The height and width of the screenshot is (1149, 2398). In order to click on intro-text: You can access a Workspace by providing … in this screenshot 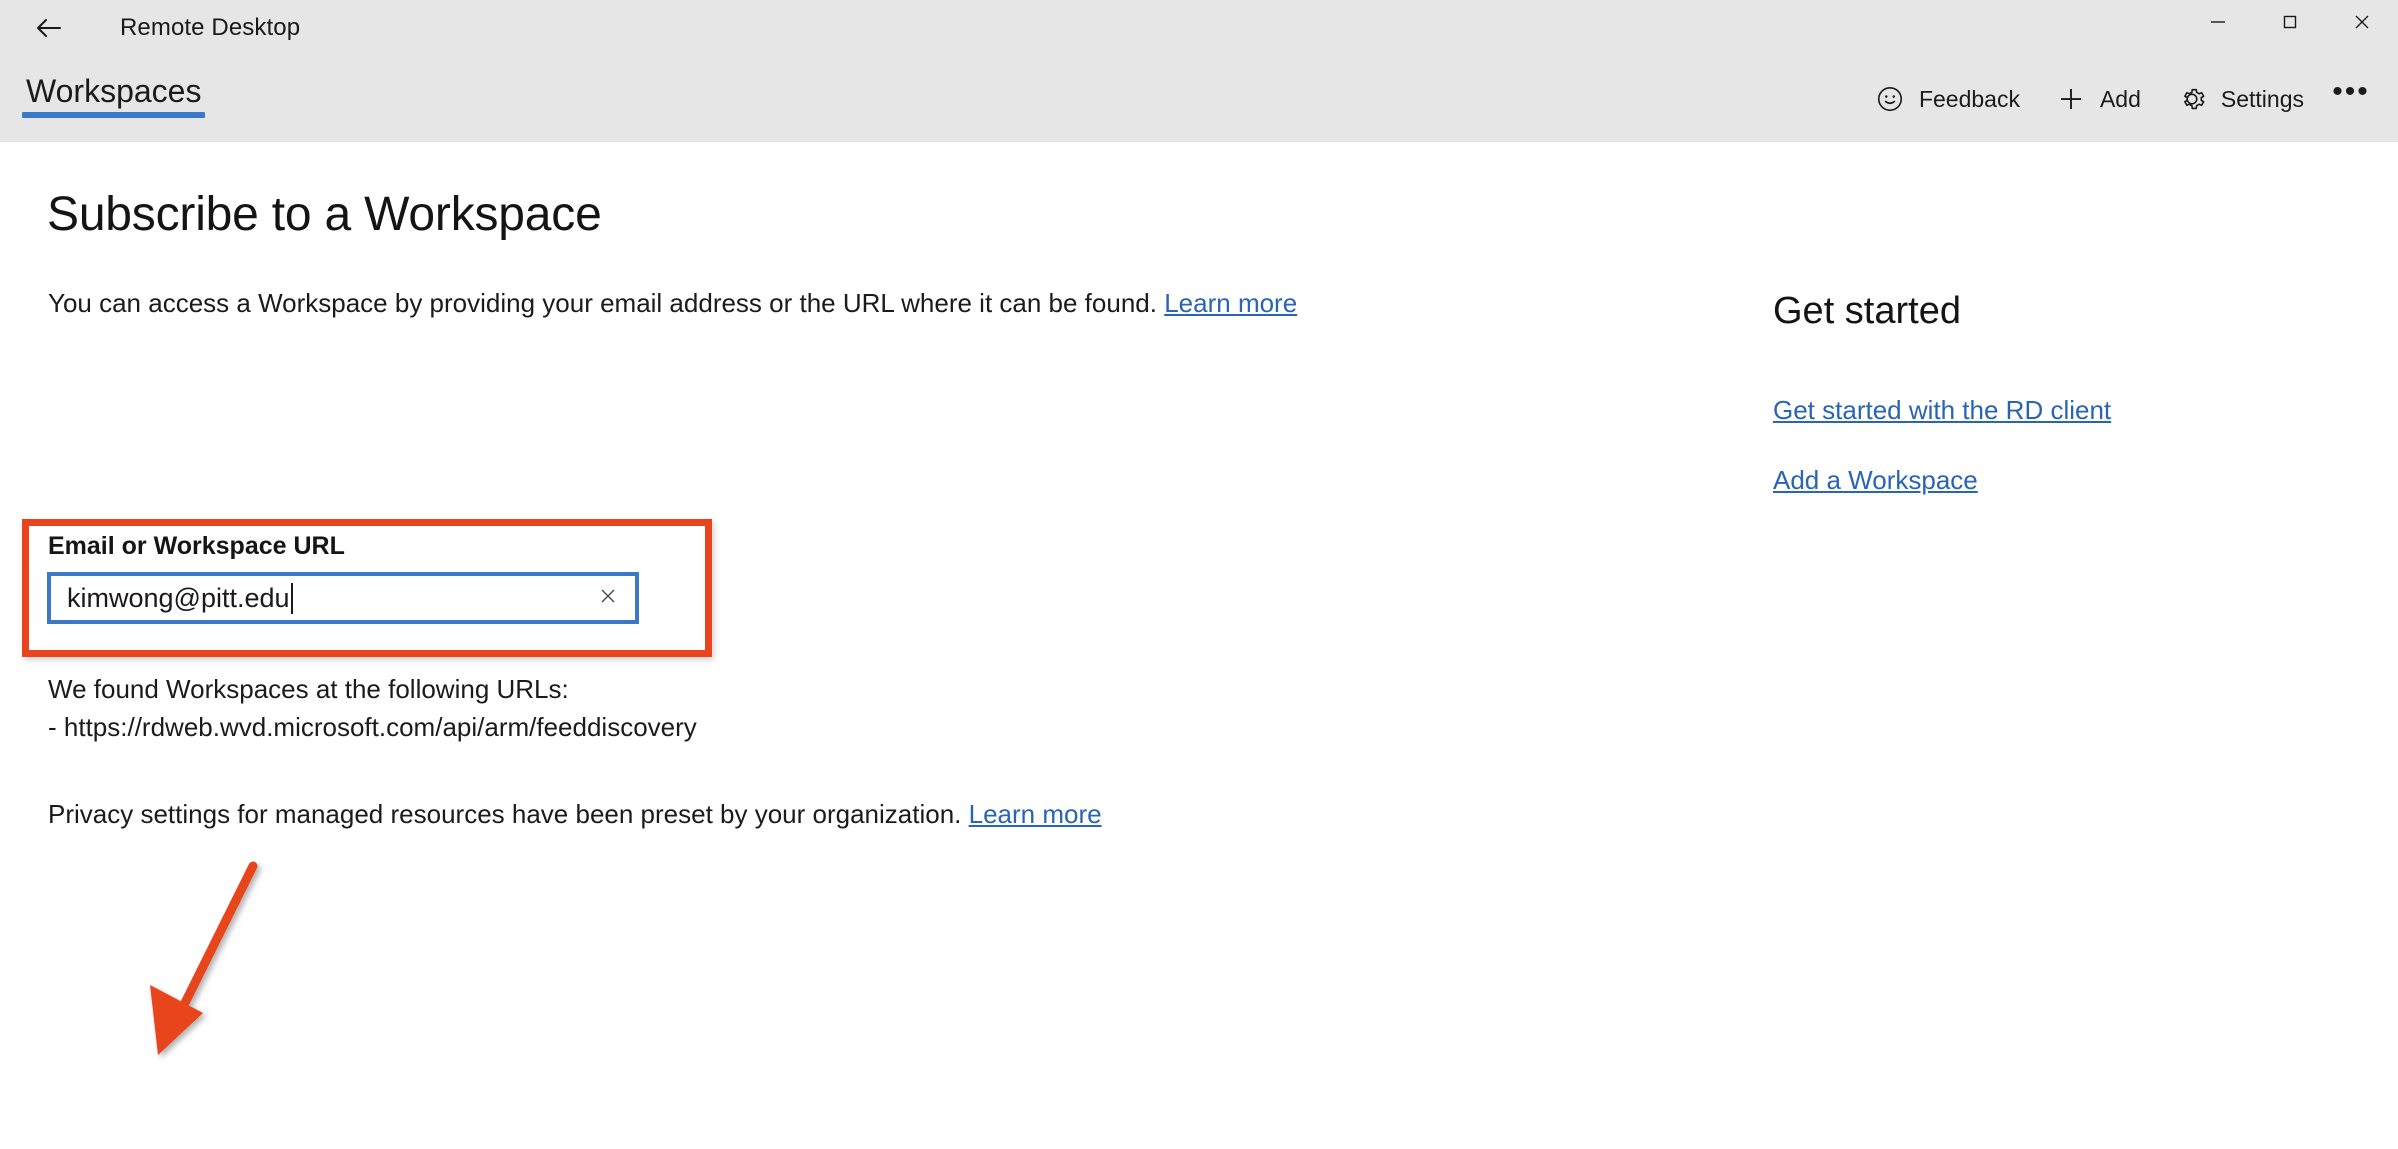, I will do `click(602, 303)`.